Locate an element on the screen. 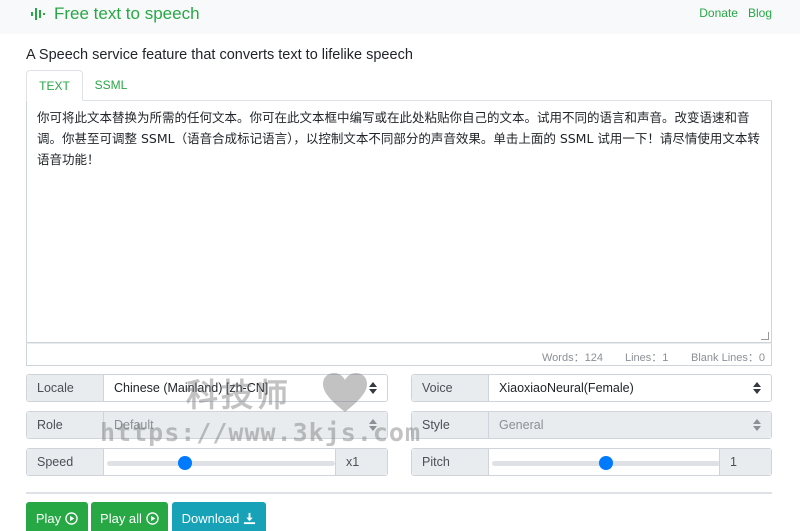 This screenshot has height=531, width=800. text-stats: Words：124 Lines：1 Blank Lines：0 is located at coordinates (399, 354).